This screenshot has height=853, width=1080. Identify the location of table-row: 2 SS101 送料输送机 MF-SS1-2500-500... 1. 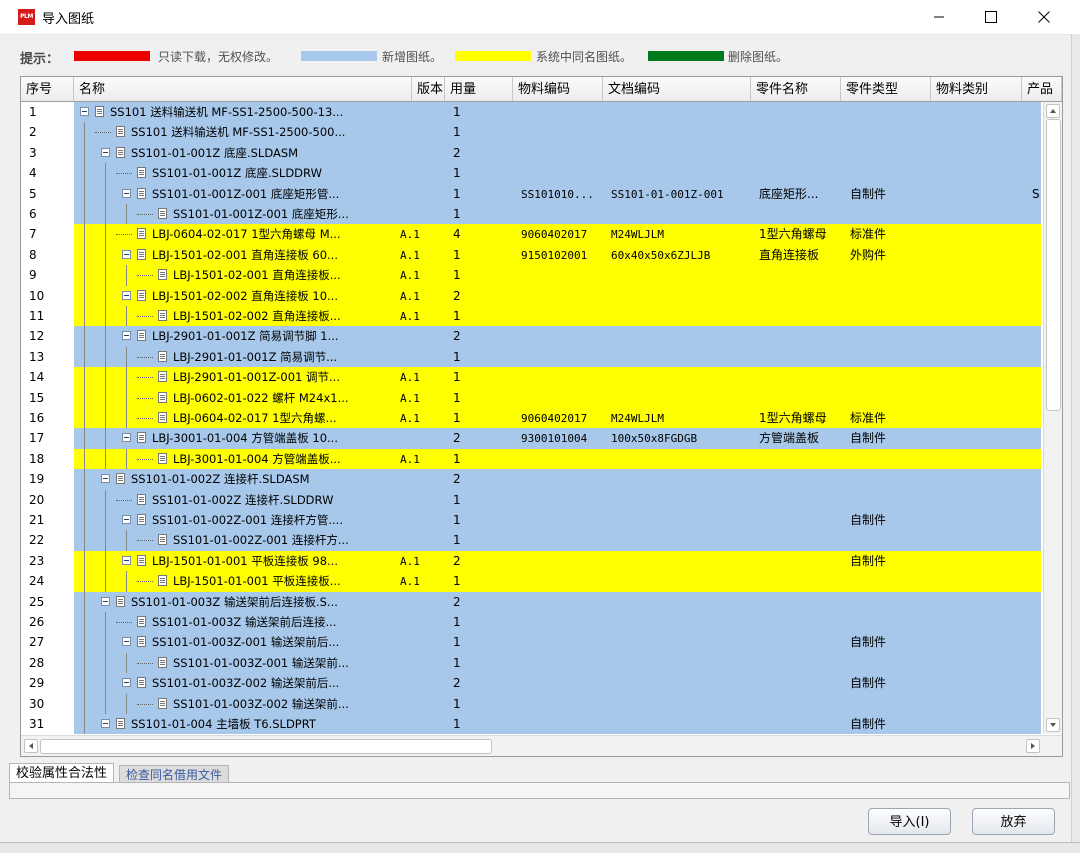
(531, 132).